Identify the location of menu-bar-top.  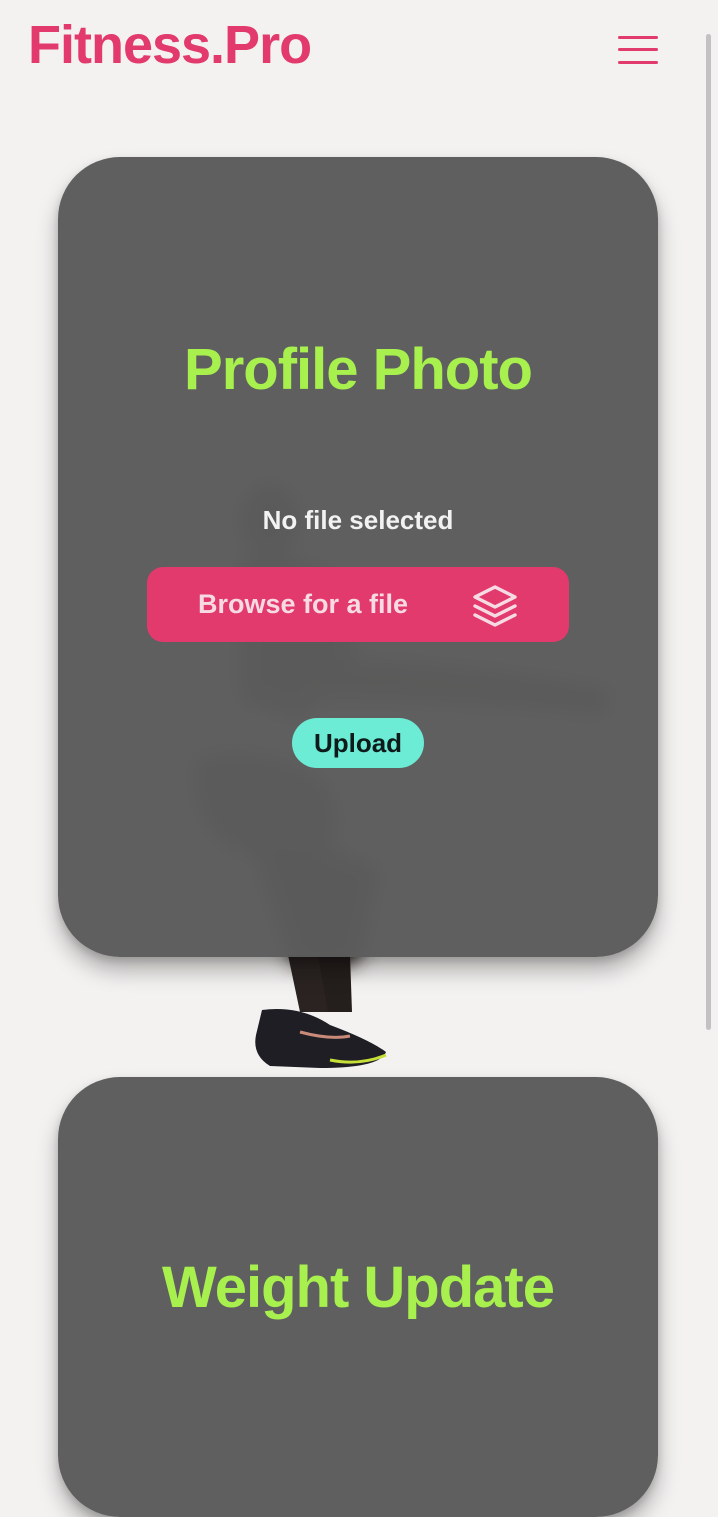
(638, 37).